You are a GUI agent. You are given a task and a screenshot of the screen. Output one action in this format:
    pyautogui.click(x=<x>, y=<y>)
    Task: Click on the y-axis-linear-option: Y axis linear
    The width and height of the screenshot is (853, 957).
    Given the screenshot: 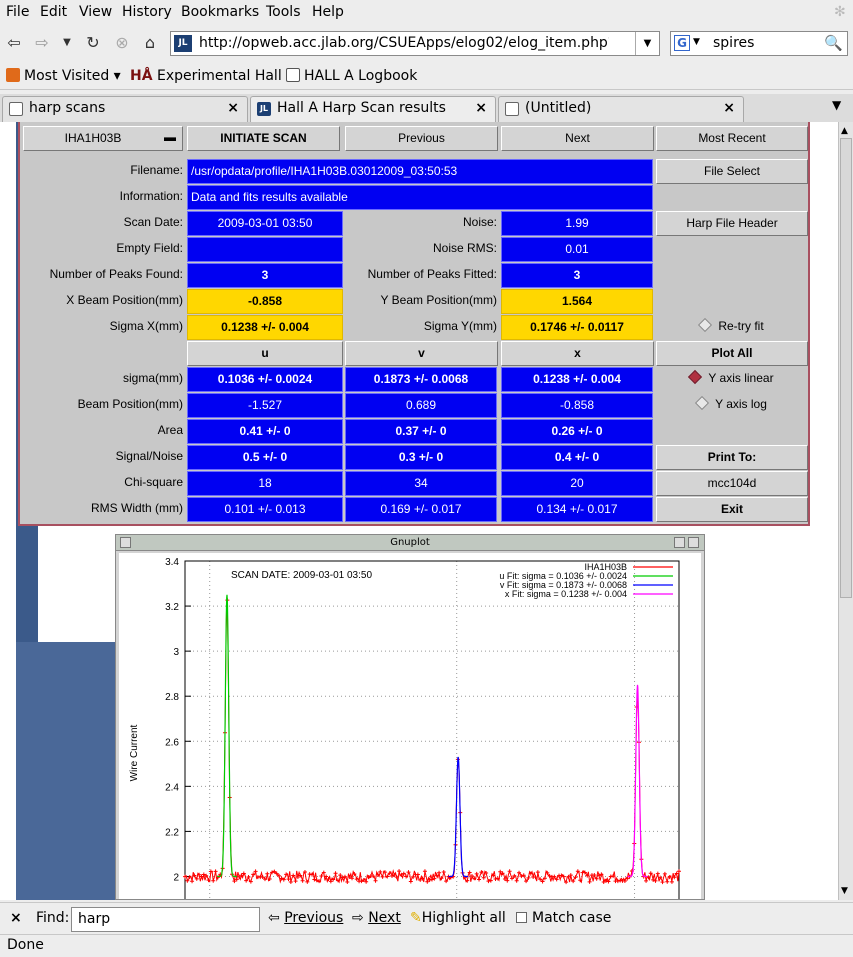 What is the action you would take?
    pyautogui.click(x=732, y=379)
    